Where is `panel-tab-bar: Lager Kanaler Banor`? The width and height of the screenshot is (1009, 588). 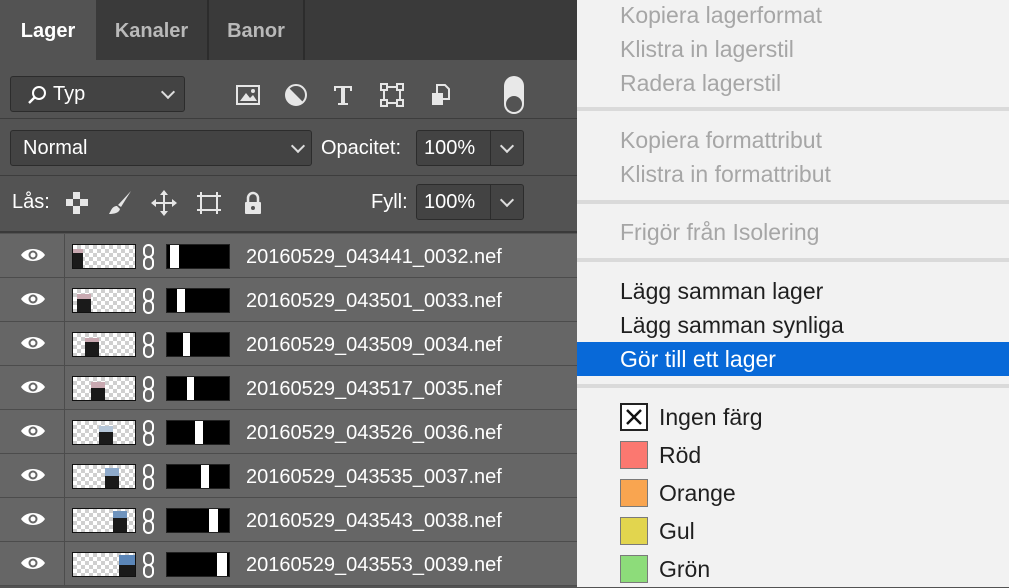 panel-tab-bar: Lager Kanaler Banor is located at coordinates (288, 30).